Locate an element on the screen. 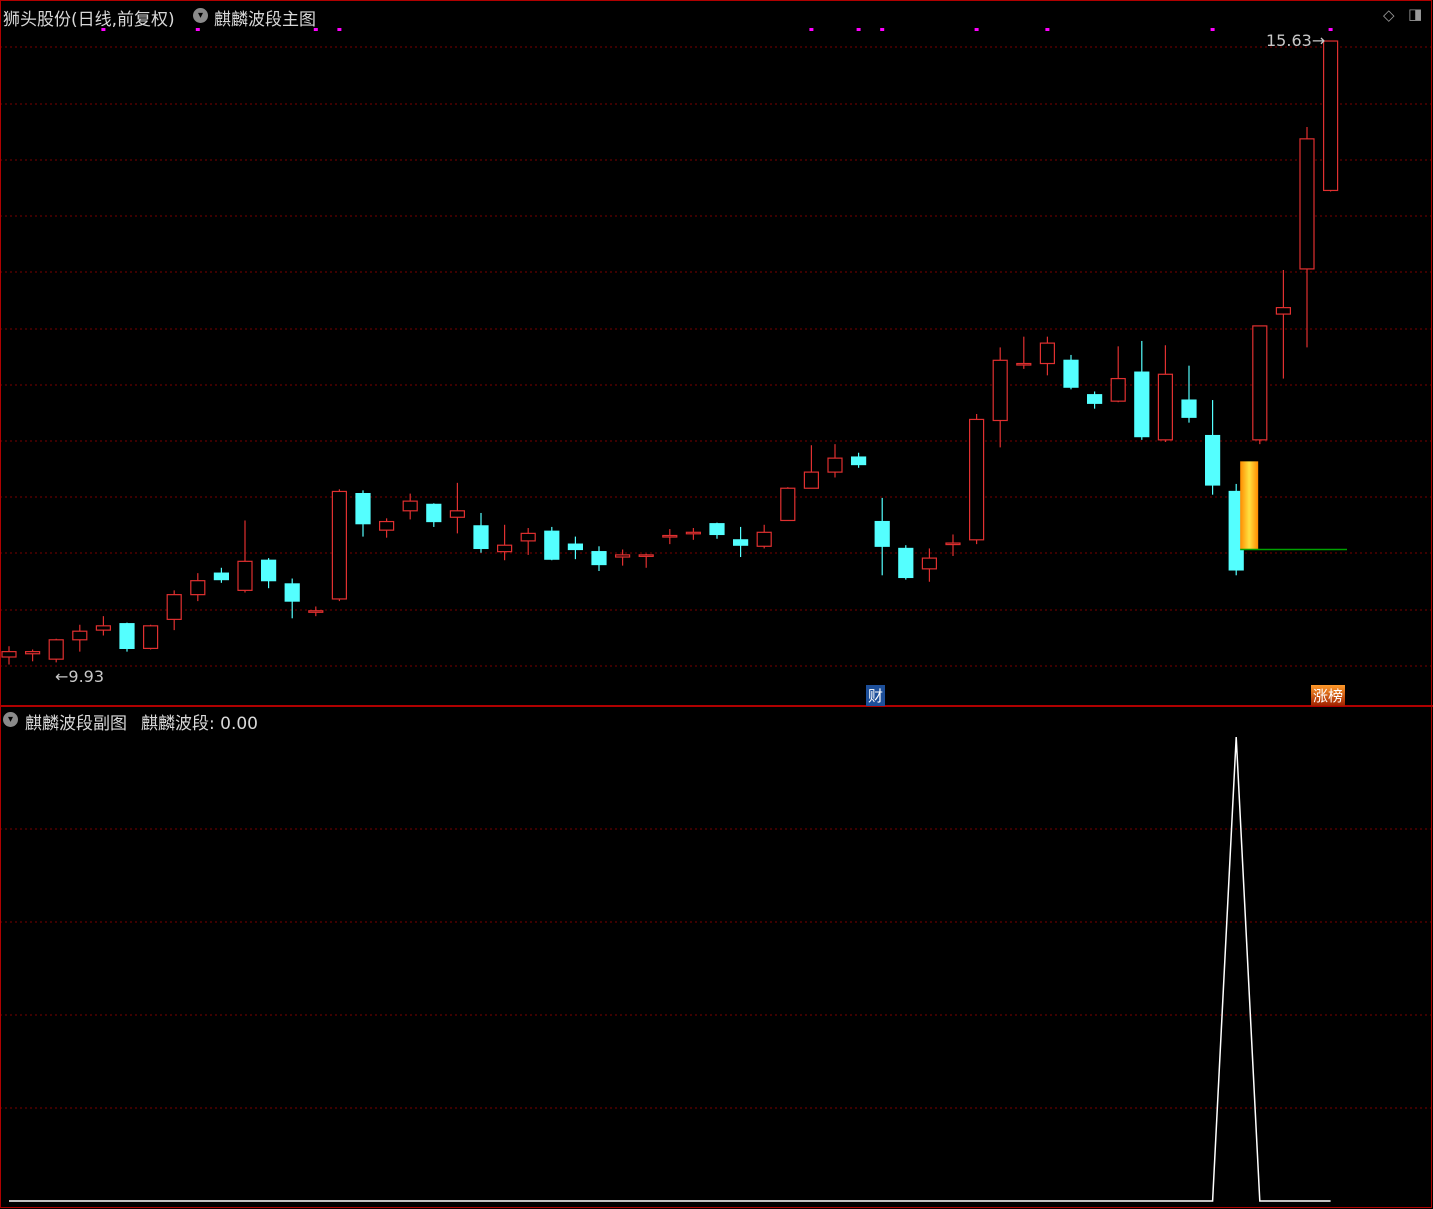 The width and height of the screenshot is (1433, 1209). arrow-right-icon: → is located at coordinates (1318, 40).